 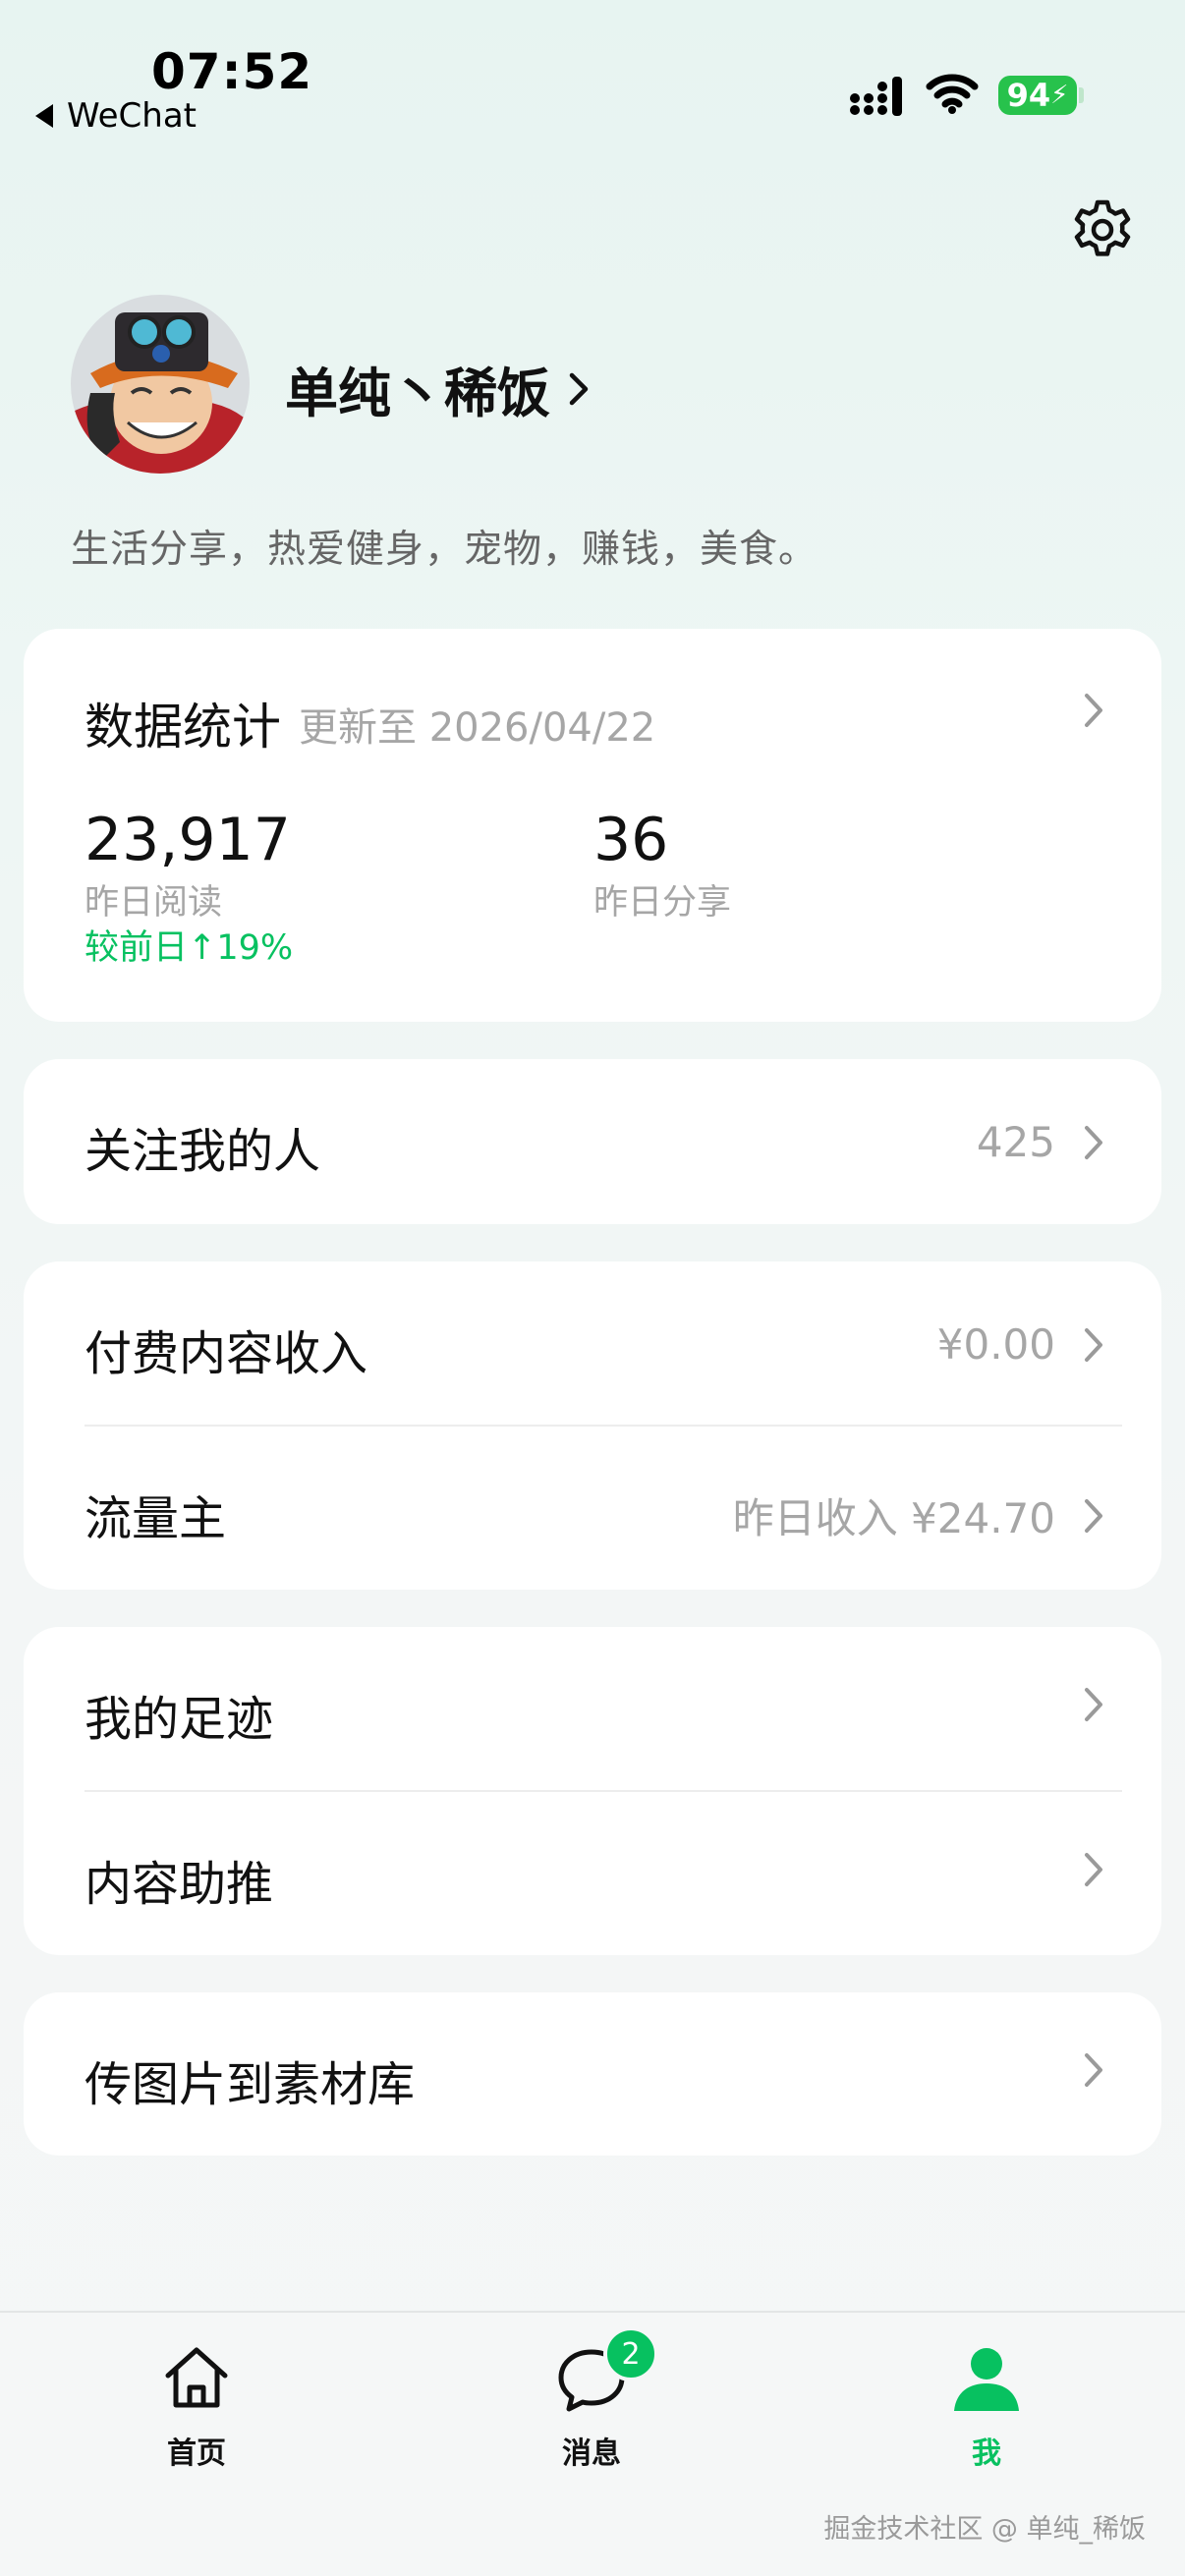 What do you see at coordinates (592, 2453) in the screenshot?
I see `tab-messages-label: 消息` at bounding box center [592, 2453].